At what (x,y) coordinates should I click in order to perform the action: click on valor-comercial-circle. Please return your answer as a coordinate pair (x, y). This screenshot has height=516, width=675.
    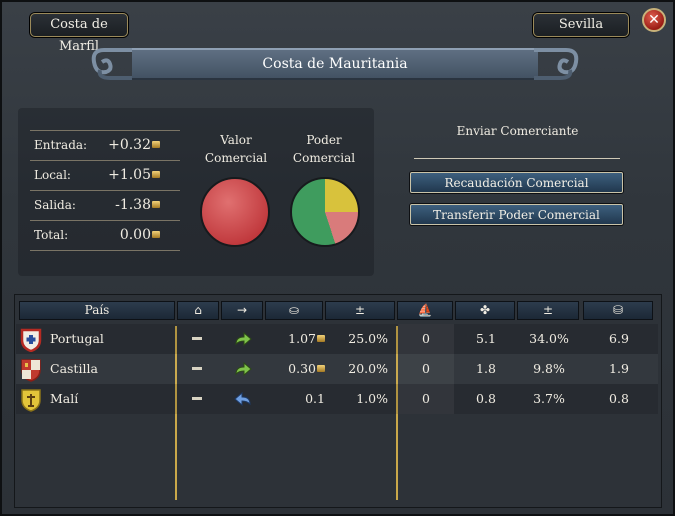
    Looking at the image, I should click on (235, 212).